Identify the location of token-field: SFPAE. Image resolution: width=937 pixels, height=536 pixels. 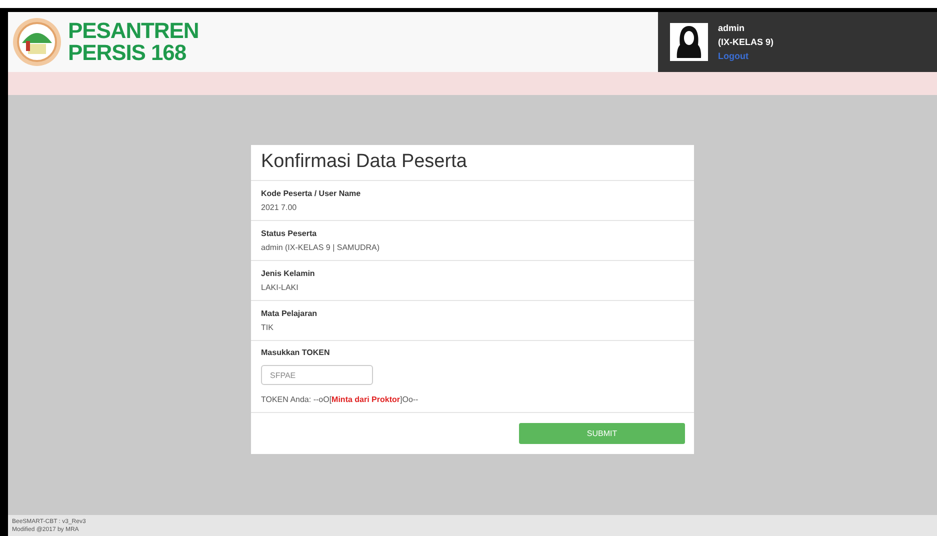
(317, 375).